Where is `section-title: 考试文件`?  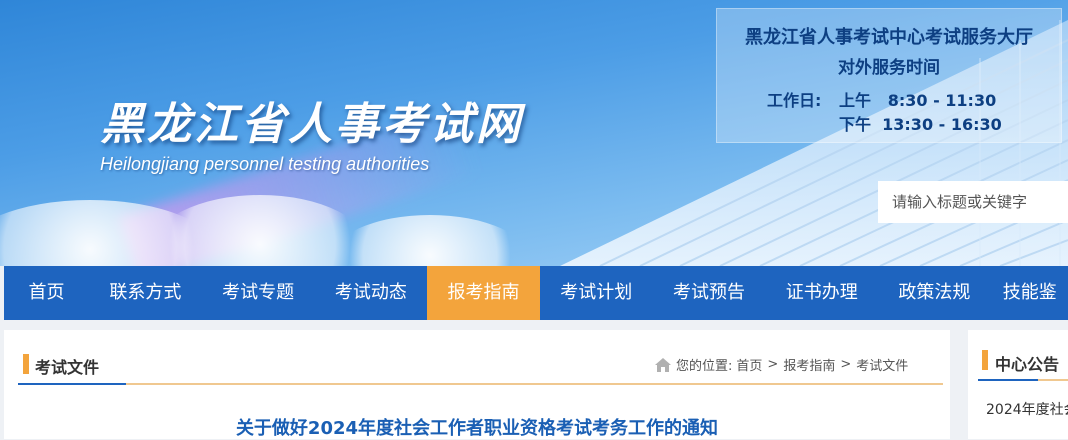
section-title: 考试文件 is located at coordinates (67, 367).